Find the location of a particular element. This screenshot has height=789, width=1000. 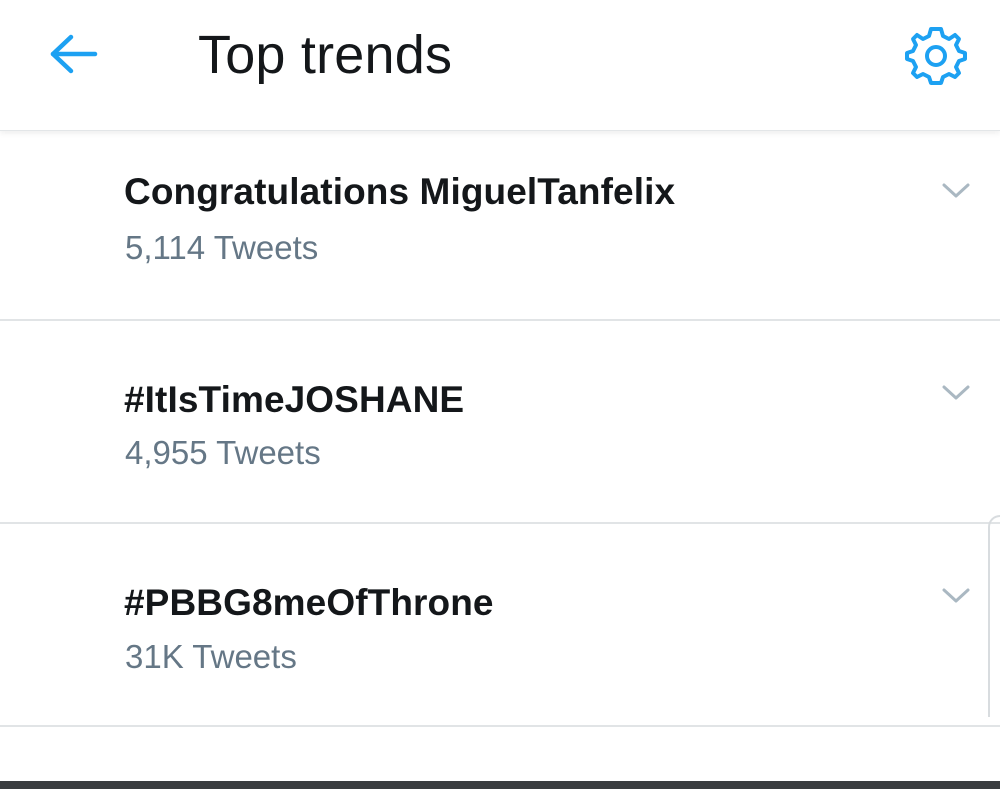

bottom-bar is located at coordinates (500, 785).